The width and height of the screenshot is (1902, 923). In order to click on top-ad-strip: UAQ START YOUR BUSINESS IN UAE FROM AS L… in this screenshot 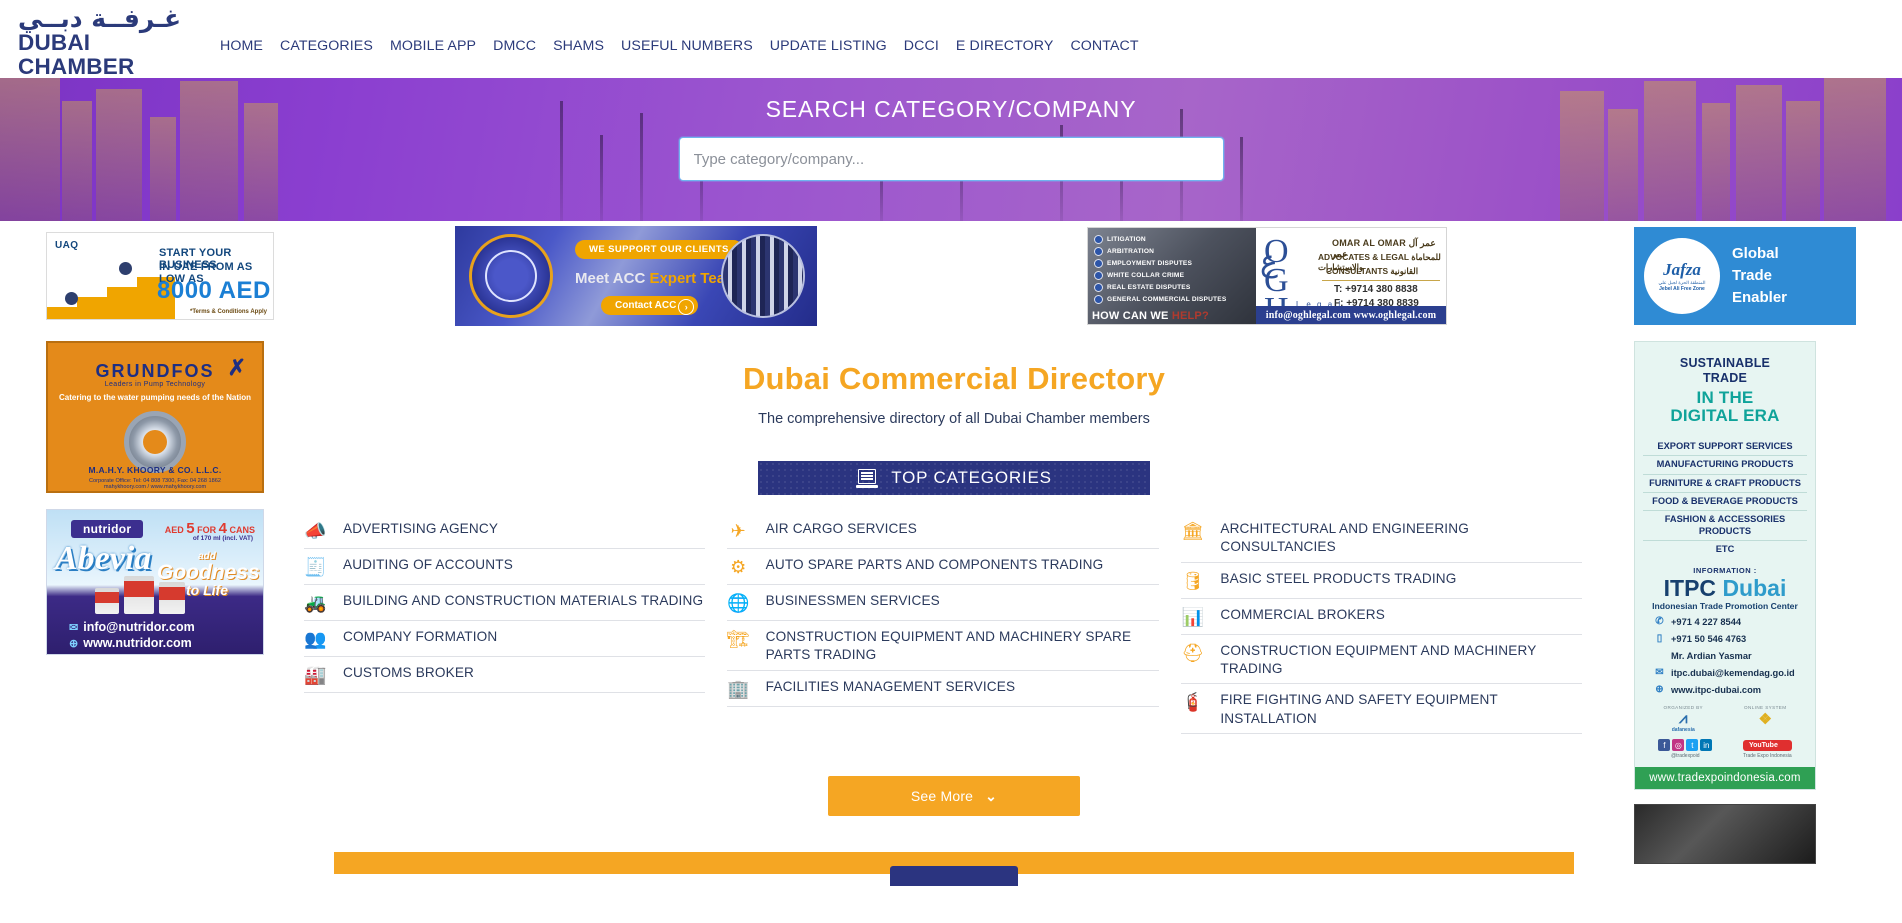, I will do `click(951, 276)`.